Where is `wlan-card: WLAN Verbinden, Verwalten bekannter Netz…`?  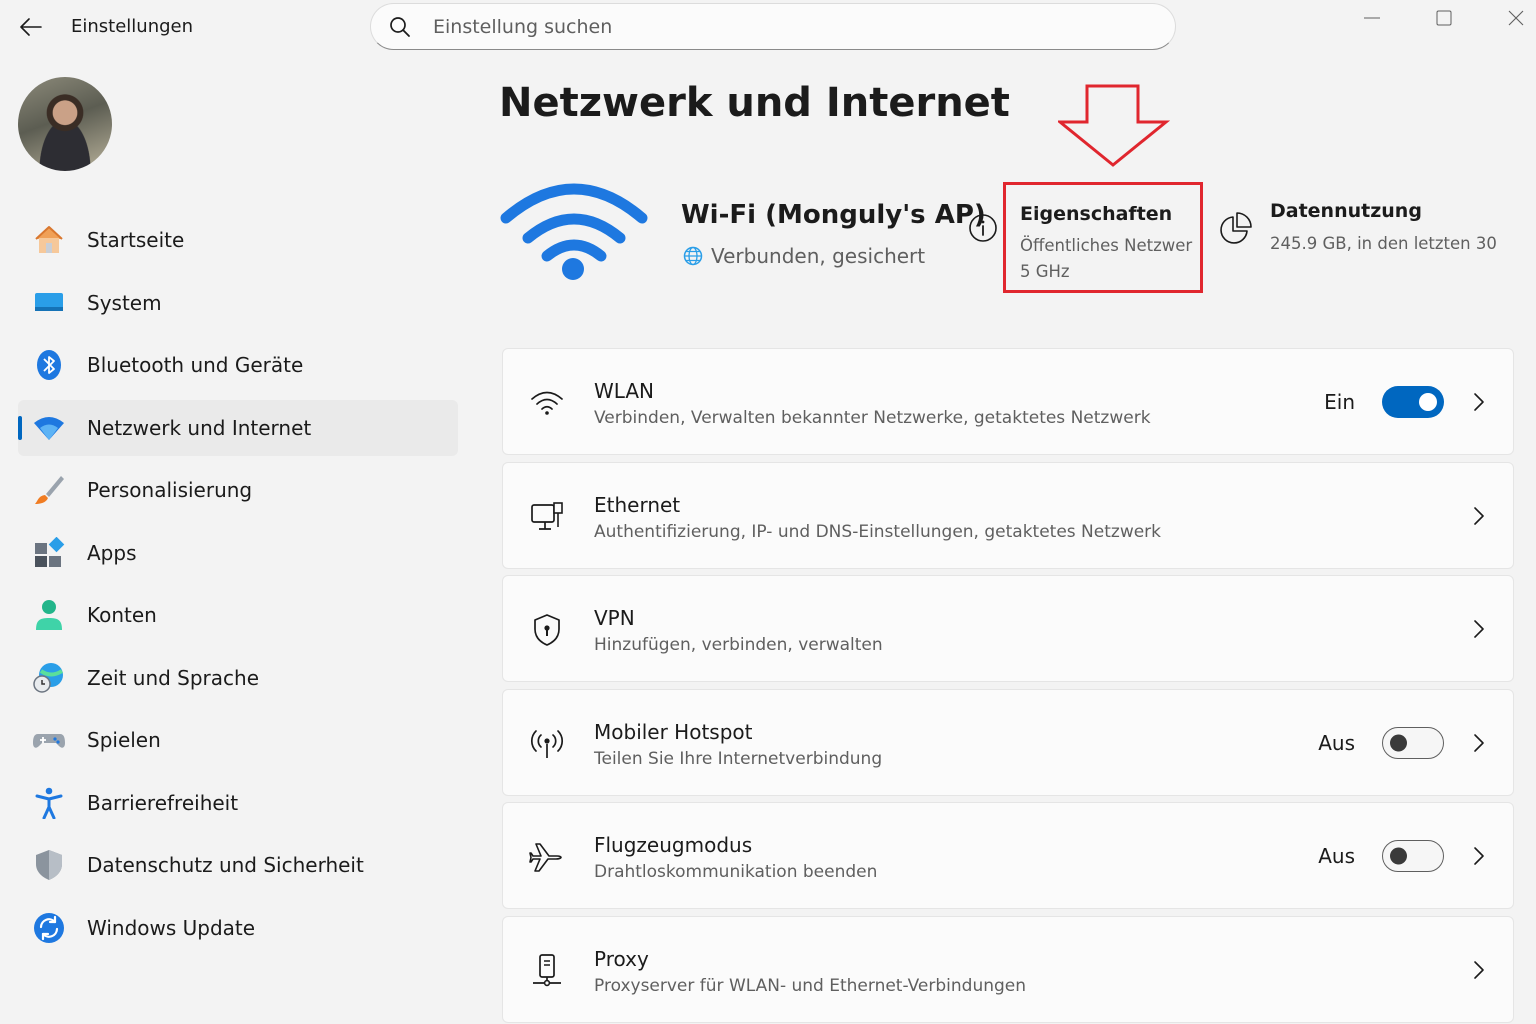
wlan-card: WLAN Verbinden, Verwalten bekannter Netz… is located at coordinates (1008, 401).